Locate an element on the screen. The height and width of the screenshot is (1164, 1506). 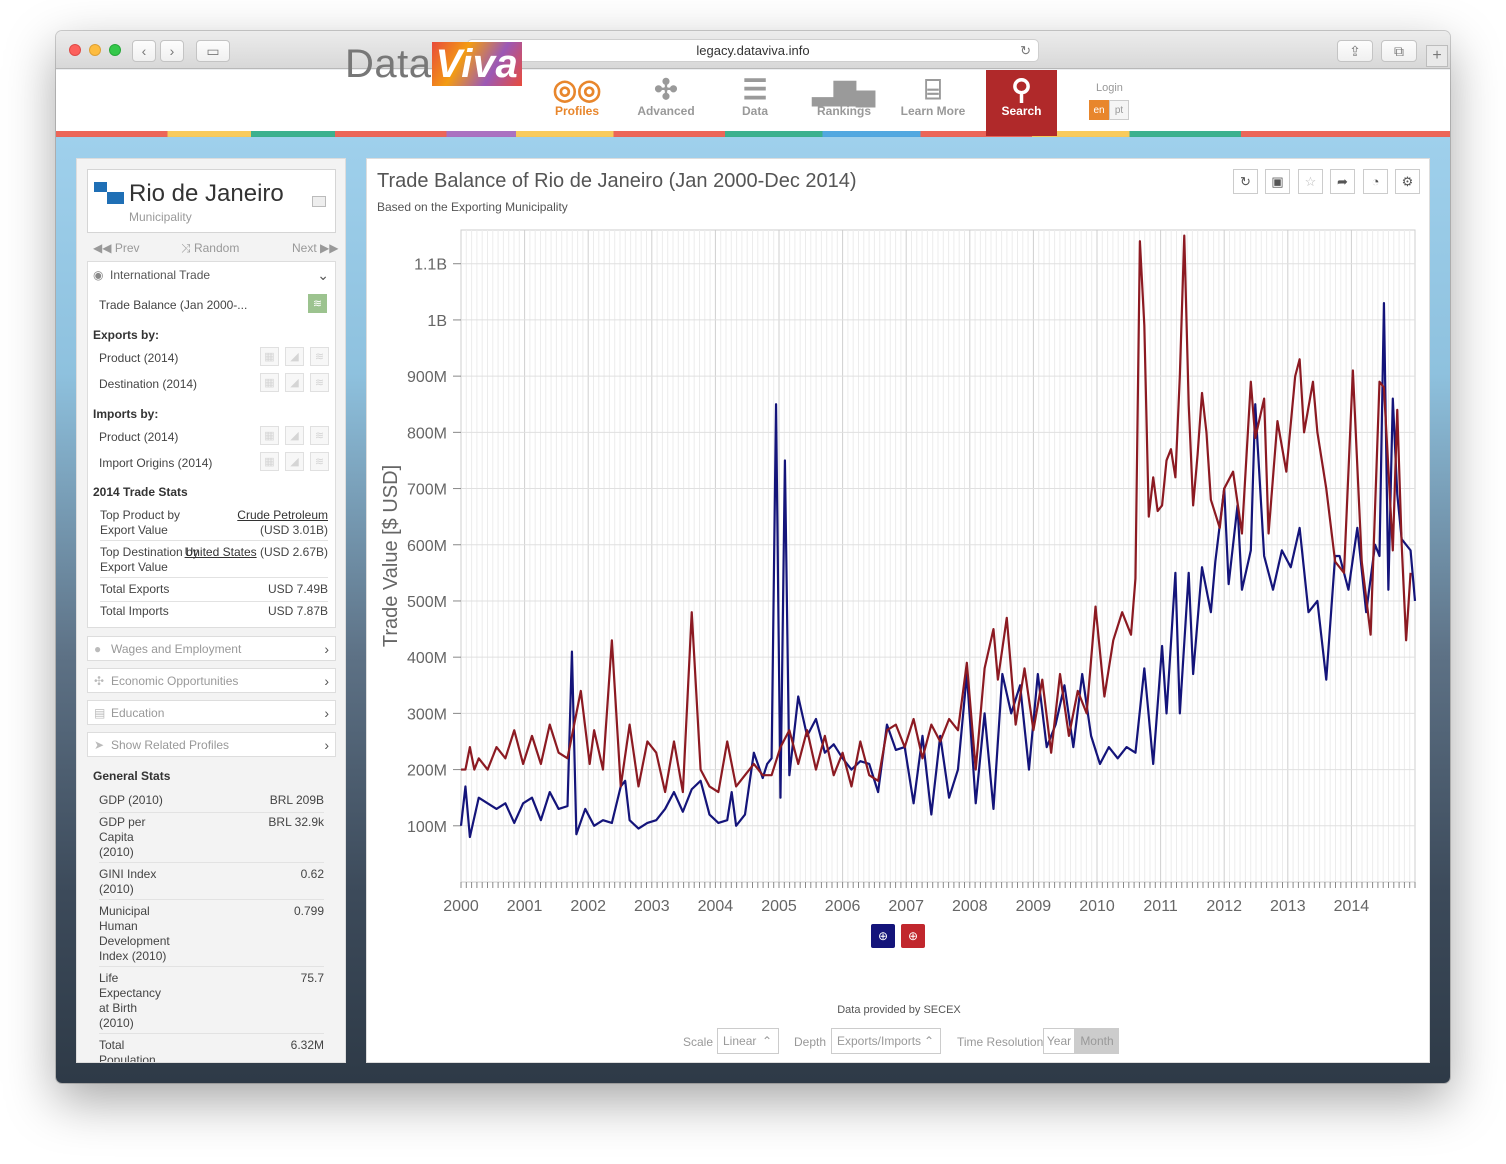
top-destination-value-wrap: United States (USD 2.67B) is located at coordinates (256, 552).